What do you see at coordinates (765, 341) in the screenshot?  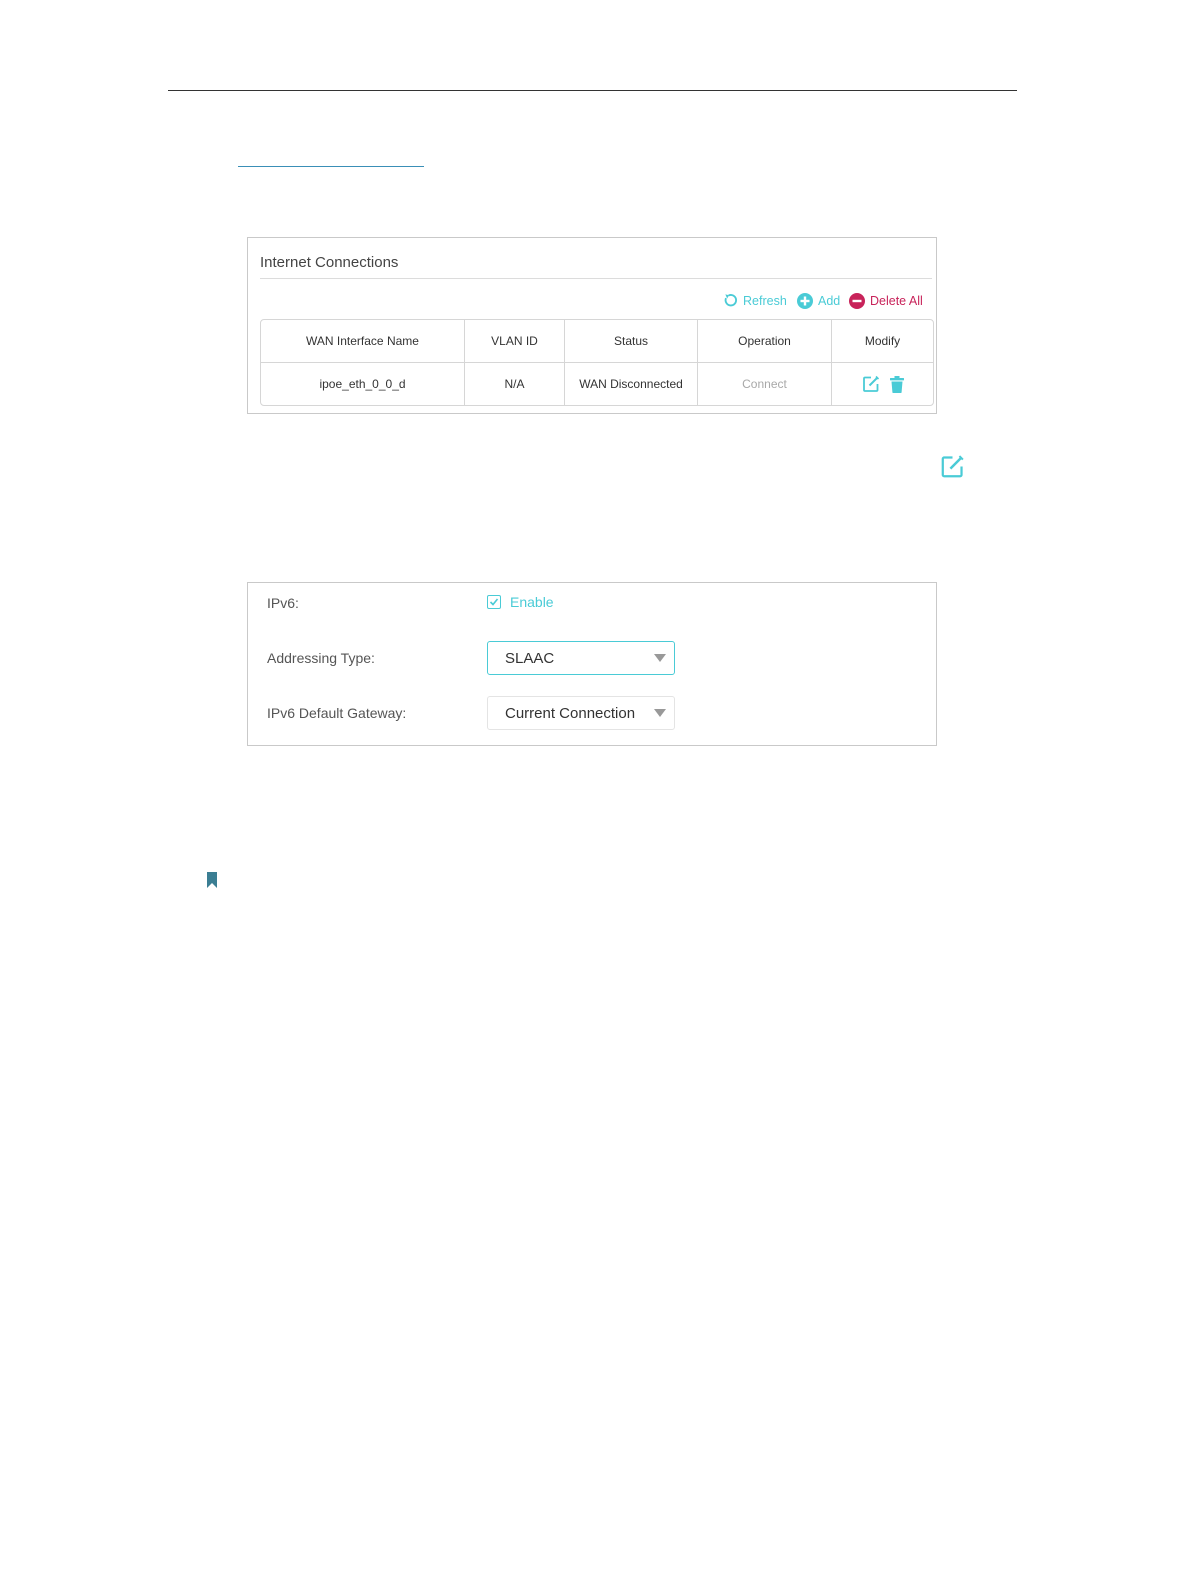 I see `col-header-operation: Operation` at bounding box center [765, 341].